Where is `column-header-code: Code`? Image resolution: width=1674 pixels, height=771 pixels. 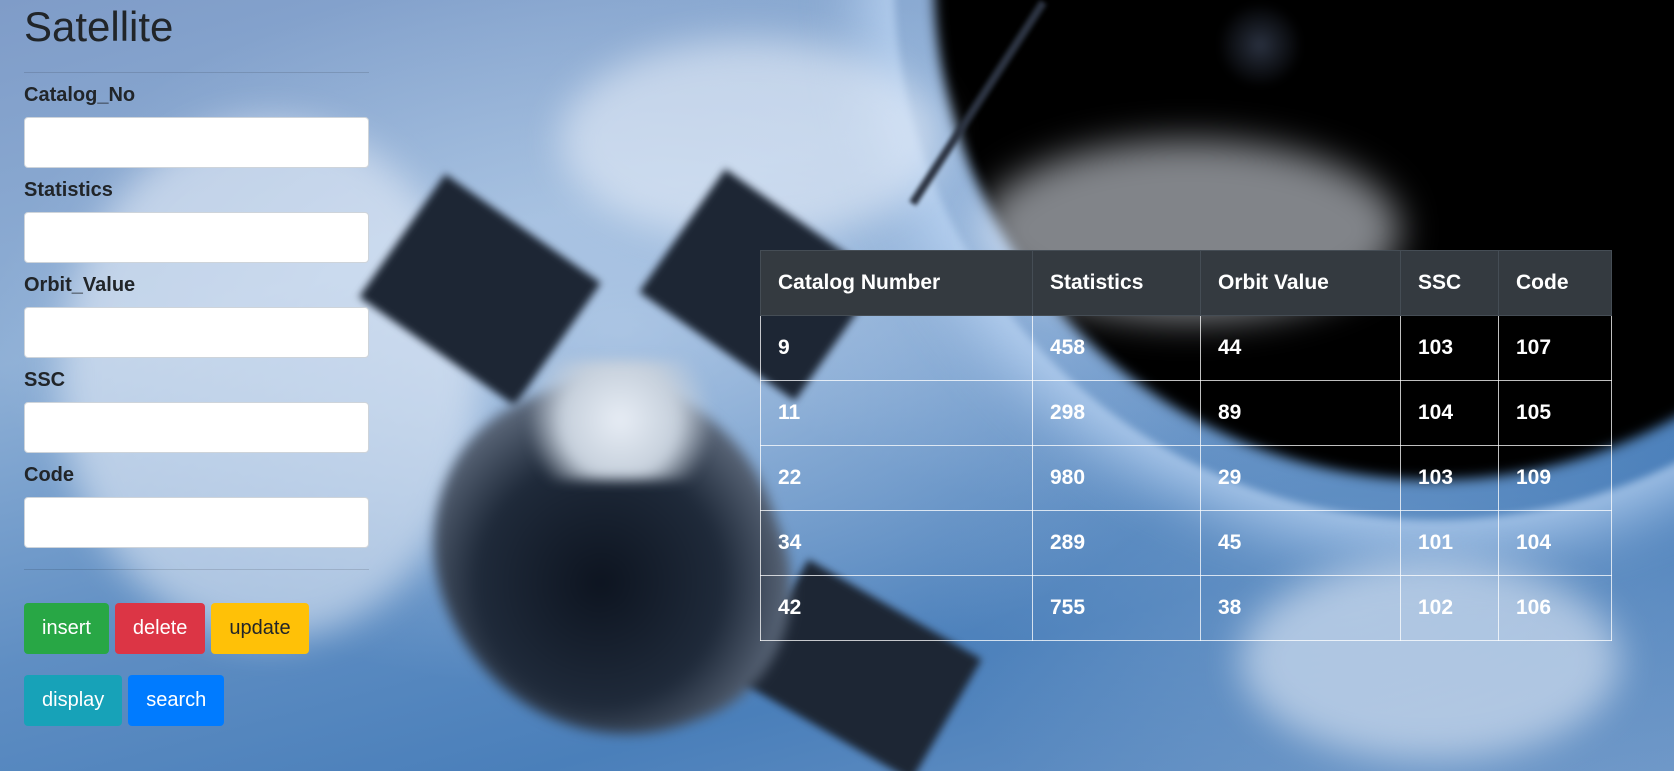
column-header-code: Code is located at coordinates (1555, 283).